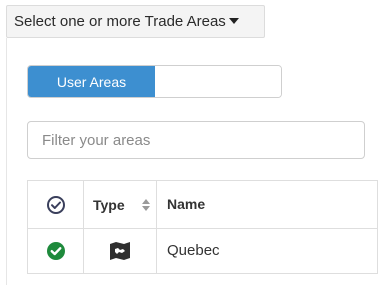 The image size is (378, 285). What do you see at coordinates (109, 204) in the screenshot?
I see `type-column-label: Type` at bounding box center [109, 204].